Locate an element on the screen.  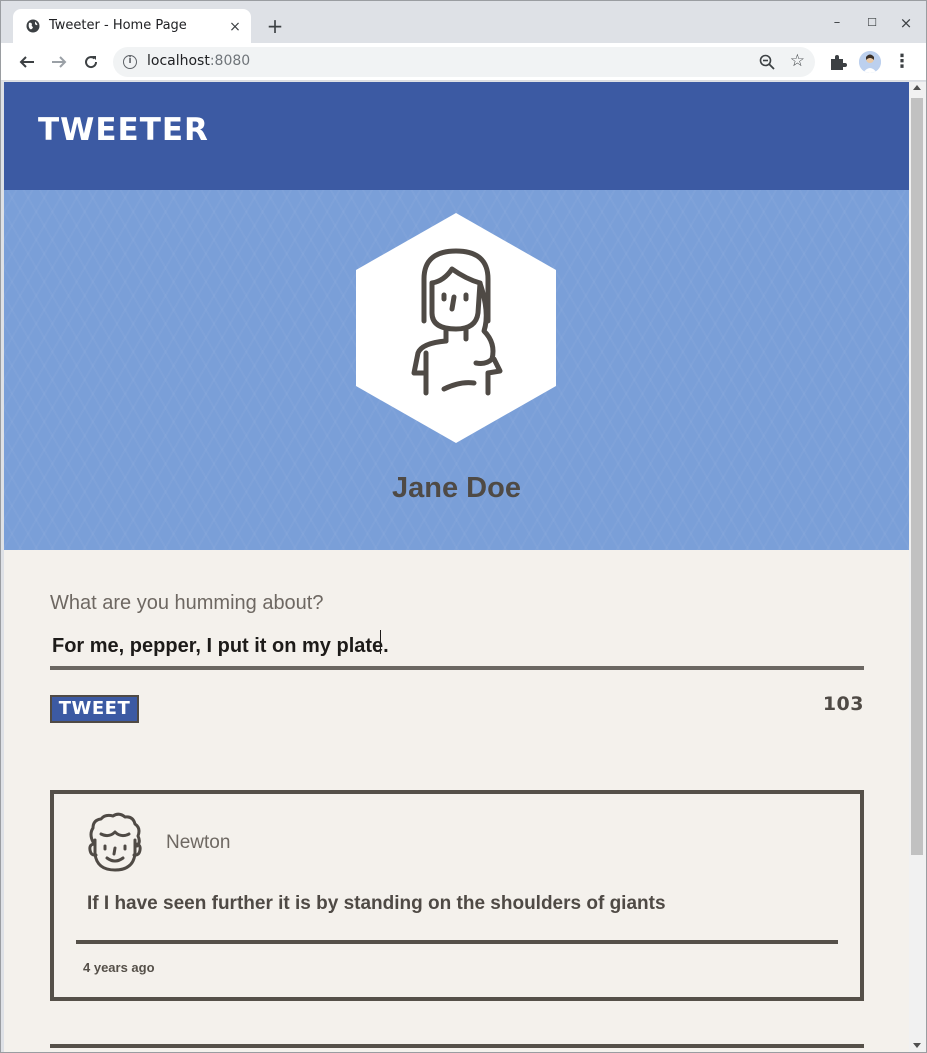
forward-button is located at coordinates (59, 62).